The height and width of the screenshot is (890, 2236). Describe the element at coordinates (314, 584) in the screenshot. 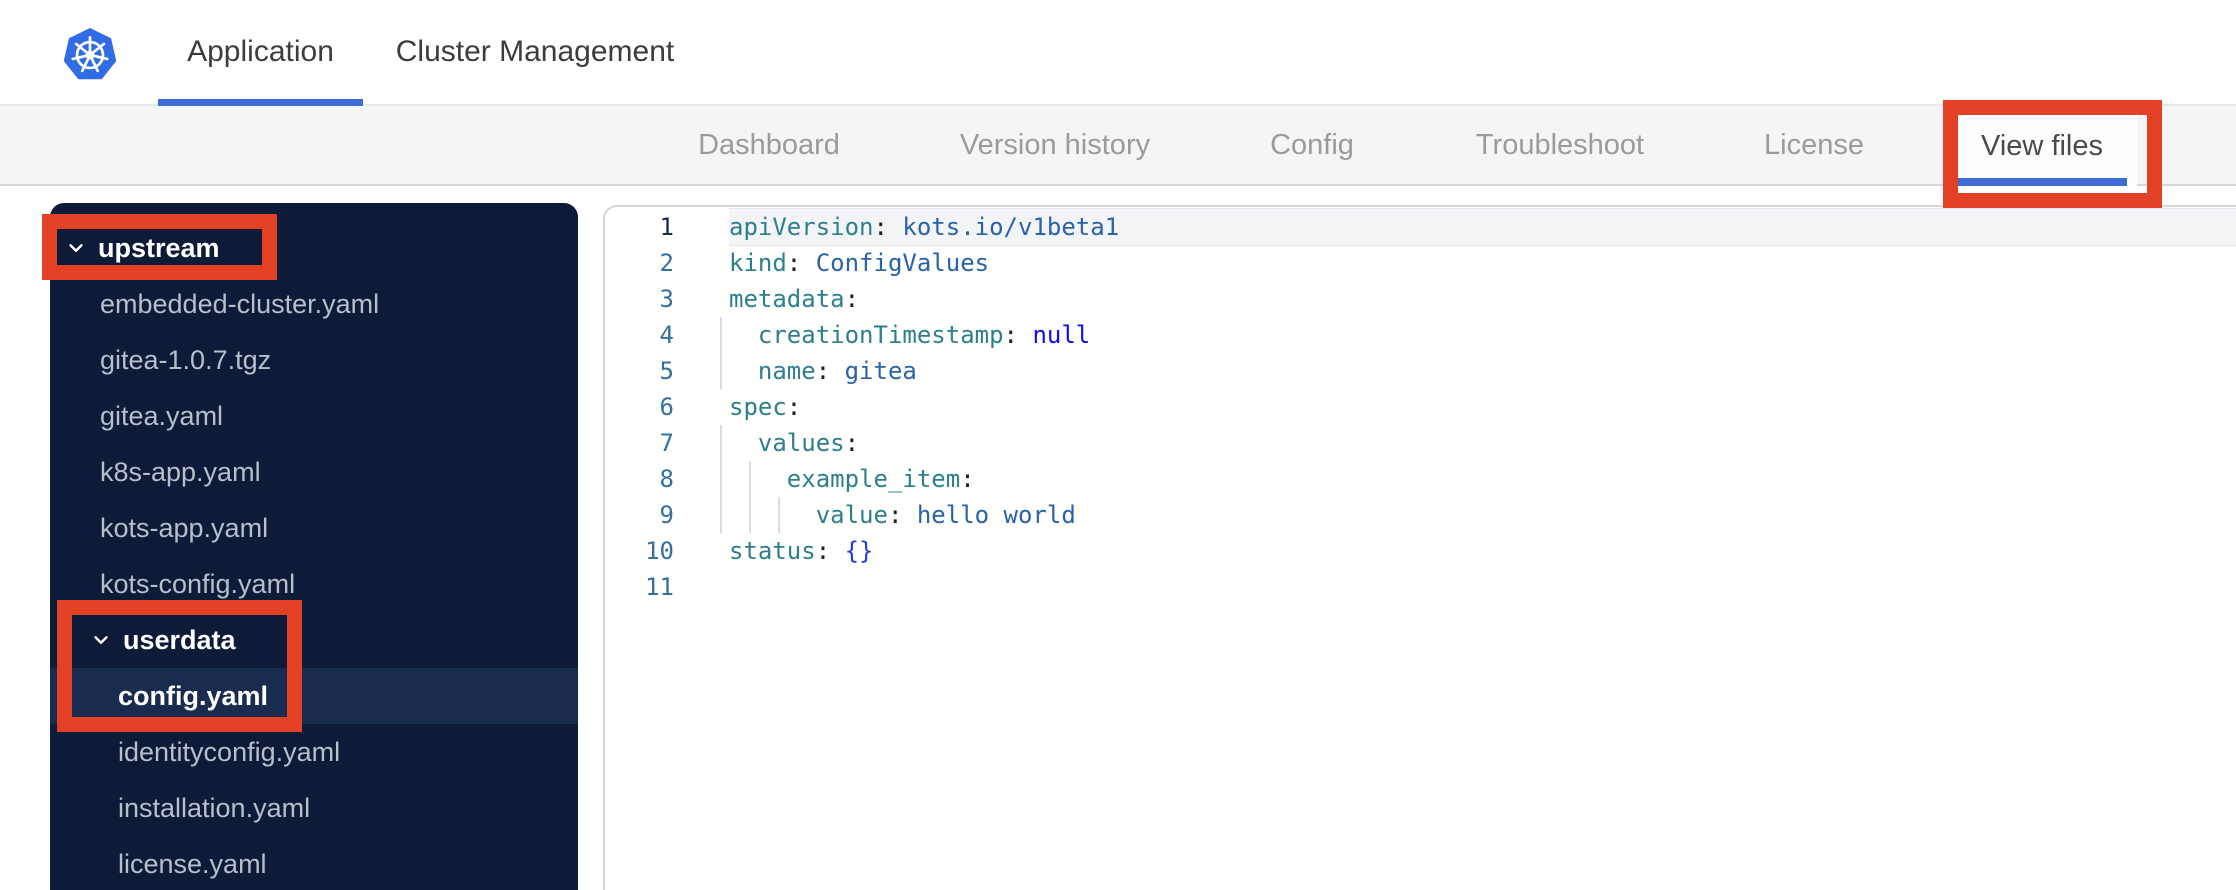

I see `tree-file-kots-config.yaml: kots-config.yaml` at that location.